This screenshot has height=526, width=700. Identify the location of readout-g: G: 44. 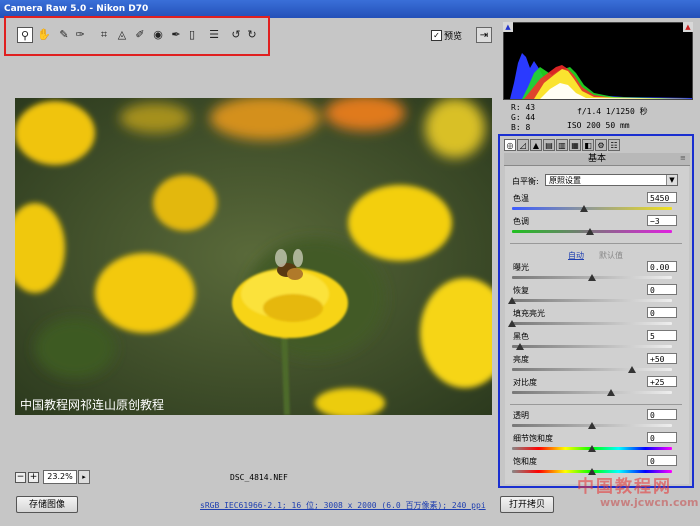
(523, 117).